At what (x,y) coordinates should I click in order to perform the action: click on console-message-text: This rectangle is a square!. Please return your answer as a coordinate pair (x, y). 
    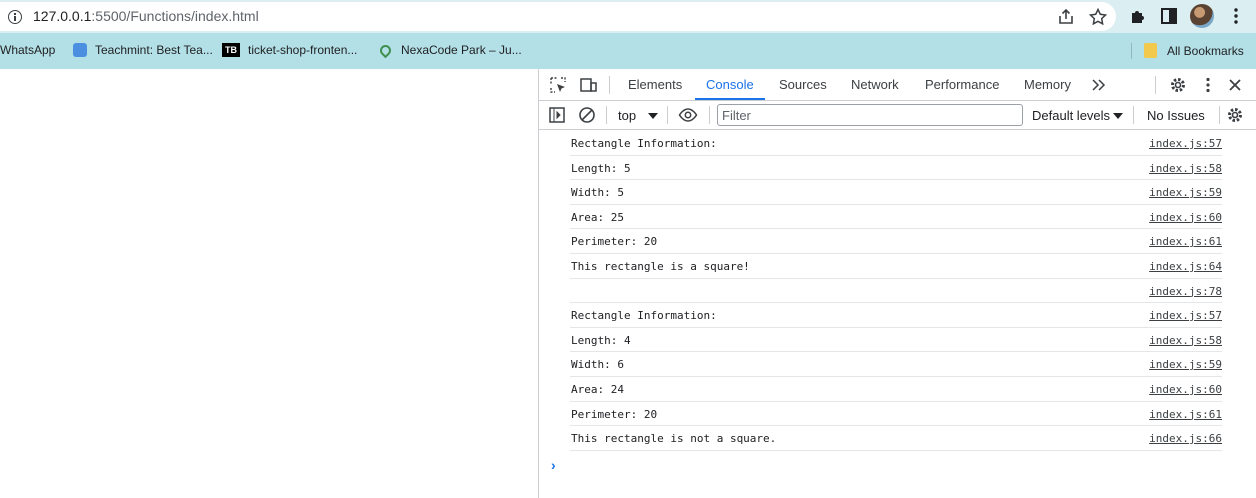
    Looking at the image, I should click on (660, 266).